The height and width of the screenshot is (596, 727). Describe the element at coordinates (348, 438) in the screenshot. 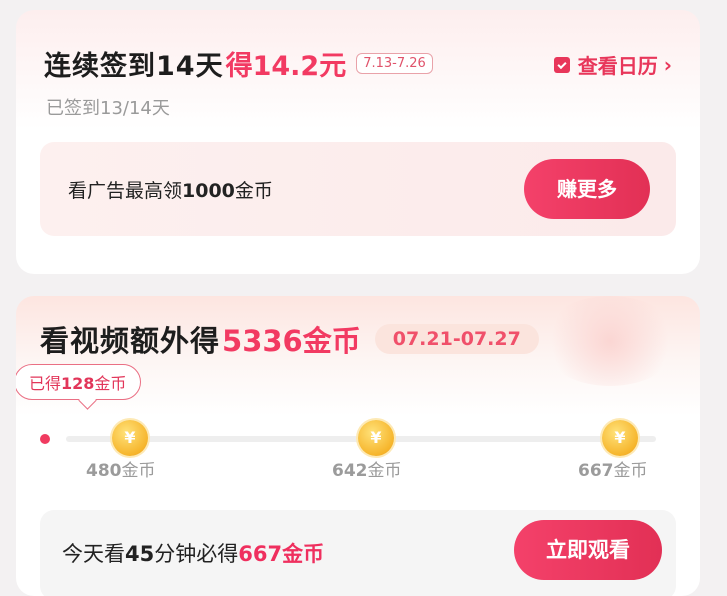

I see `progress-track: ¥ ¥ ¥` at that location.